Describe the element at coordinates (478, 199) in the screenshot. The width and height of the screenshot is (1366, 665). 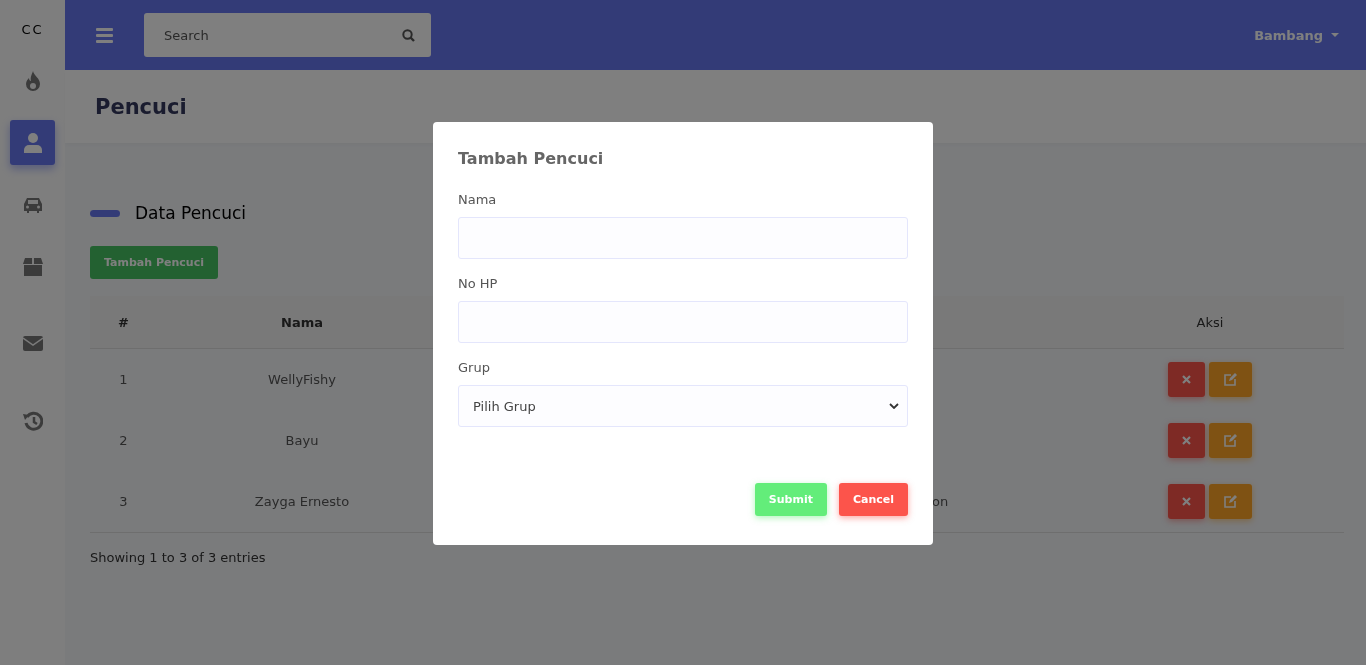
I see `field-label: Nama` at that location.